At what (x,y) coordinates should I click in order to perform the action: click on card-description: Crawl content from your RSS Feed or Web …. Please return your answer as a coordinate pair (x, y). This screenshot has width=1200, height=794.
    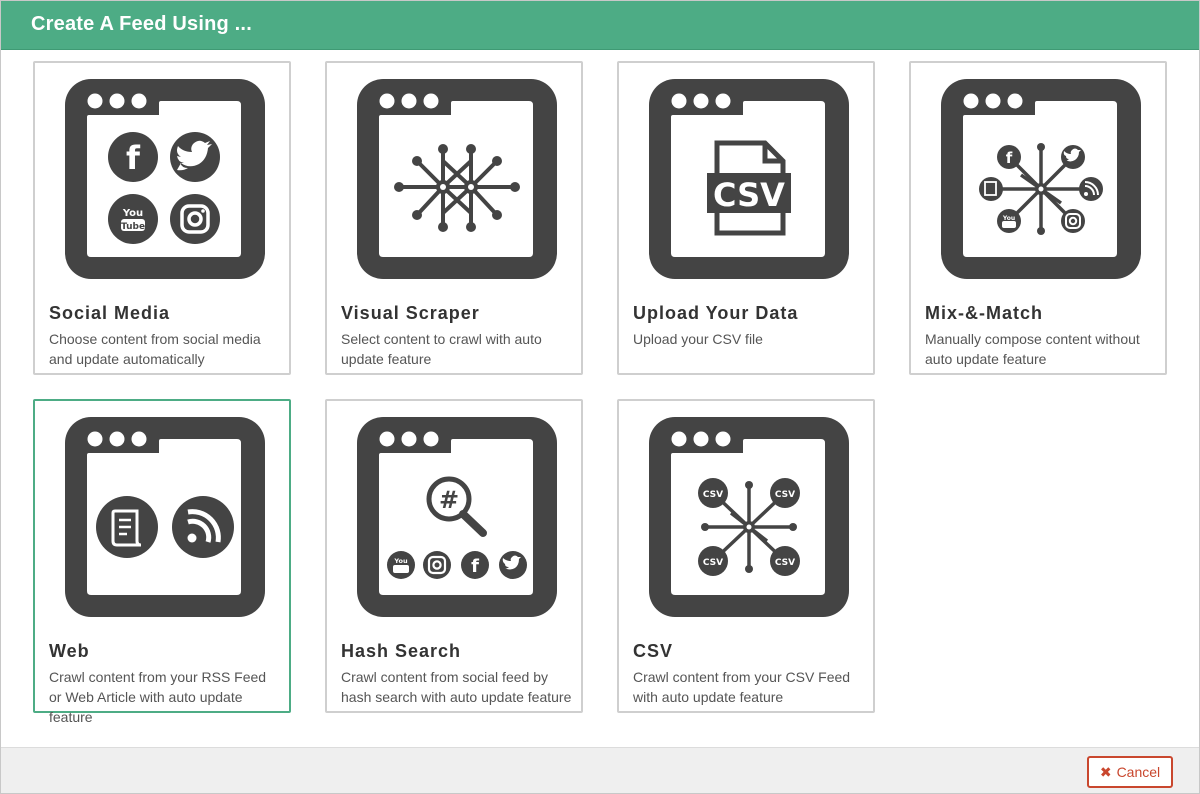
    Looking at the image, I should click on (158, 697).